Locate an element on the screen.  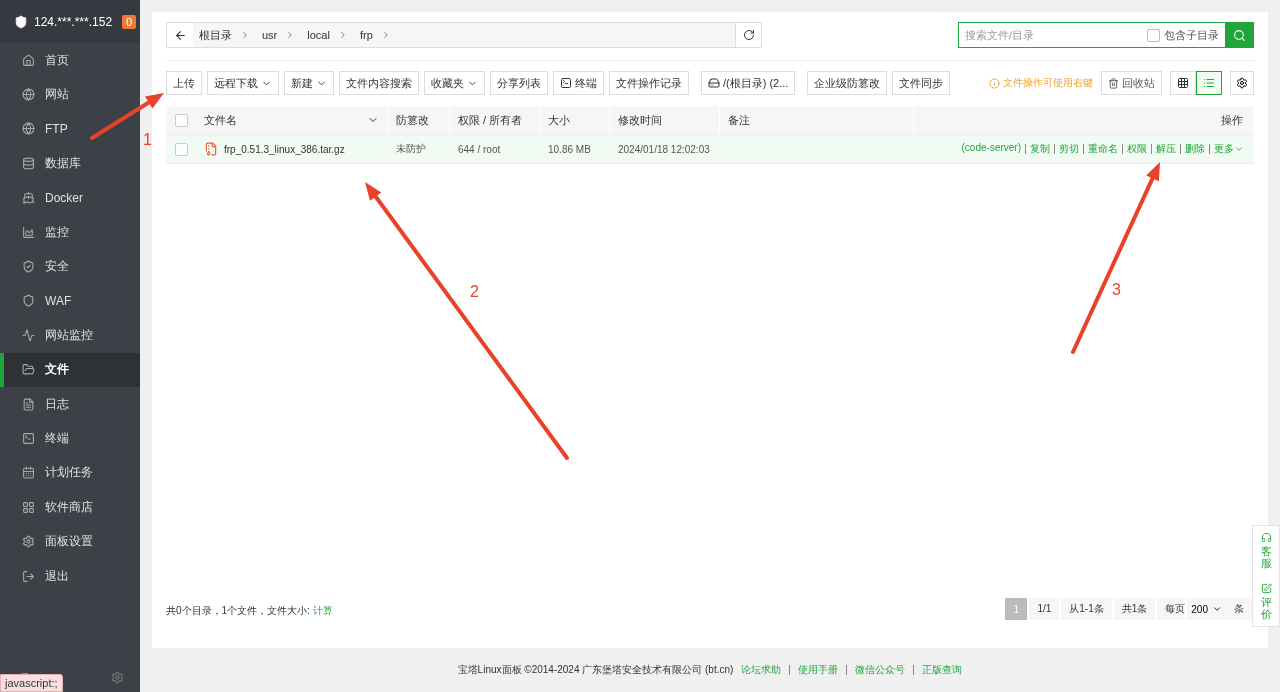
sidebar-item: 日志 is located at coordinates (70, 404).